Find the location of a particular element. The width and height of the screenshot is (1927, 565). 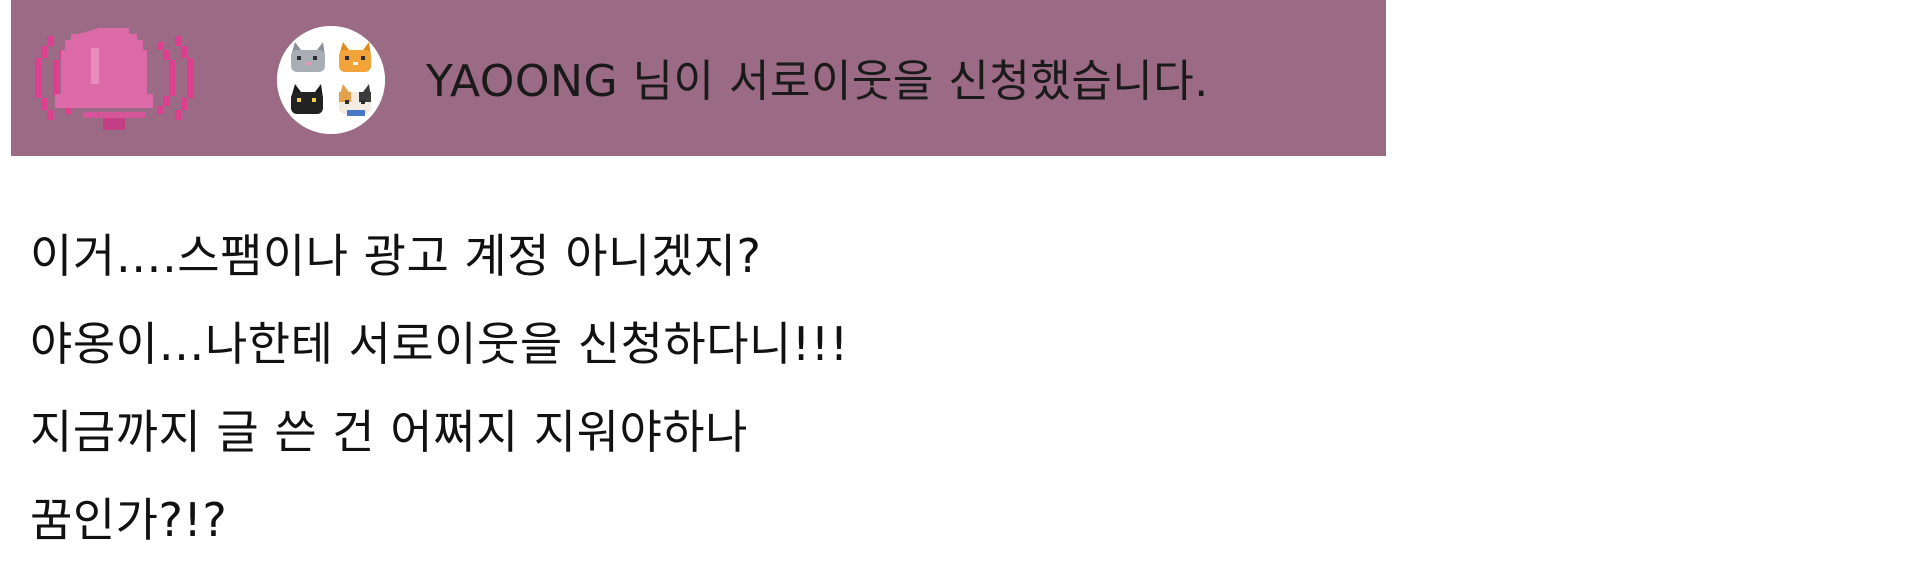

text-line: 꿈인가?!? is located at coordinates (129, 520).